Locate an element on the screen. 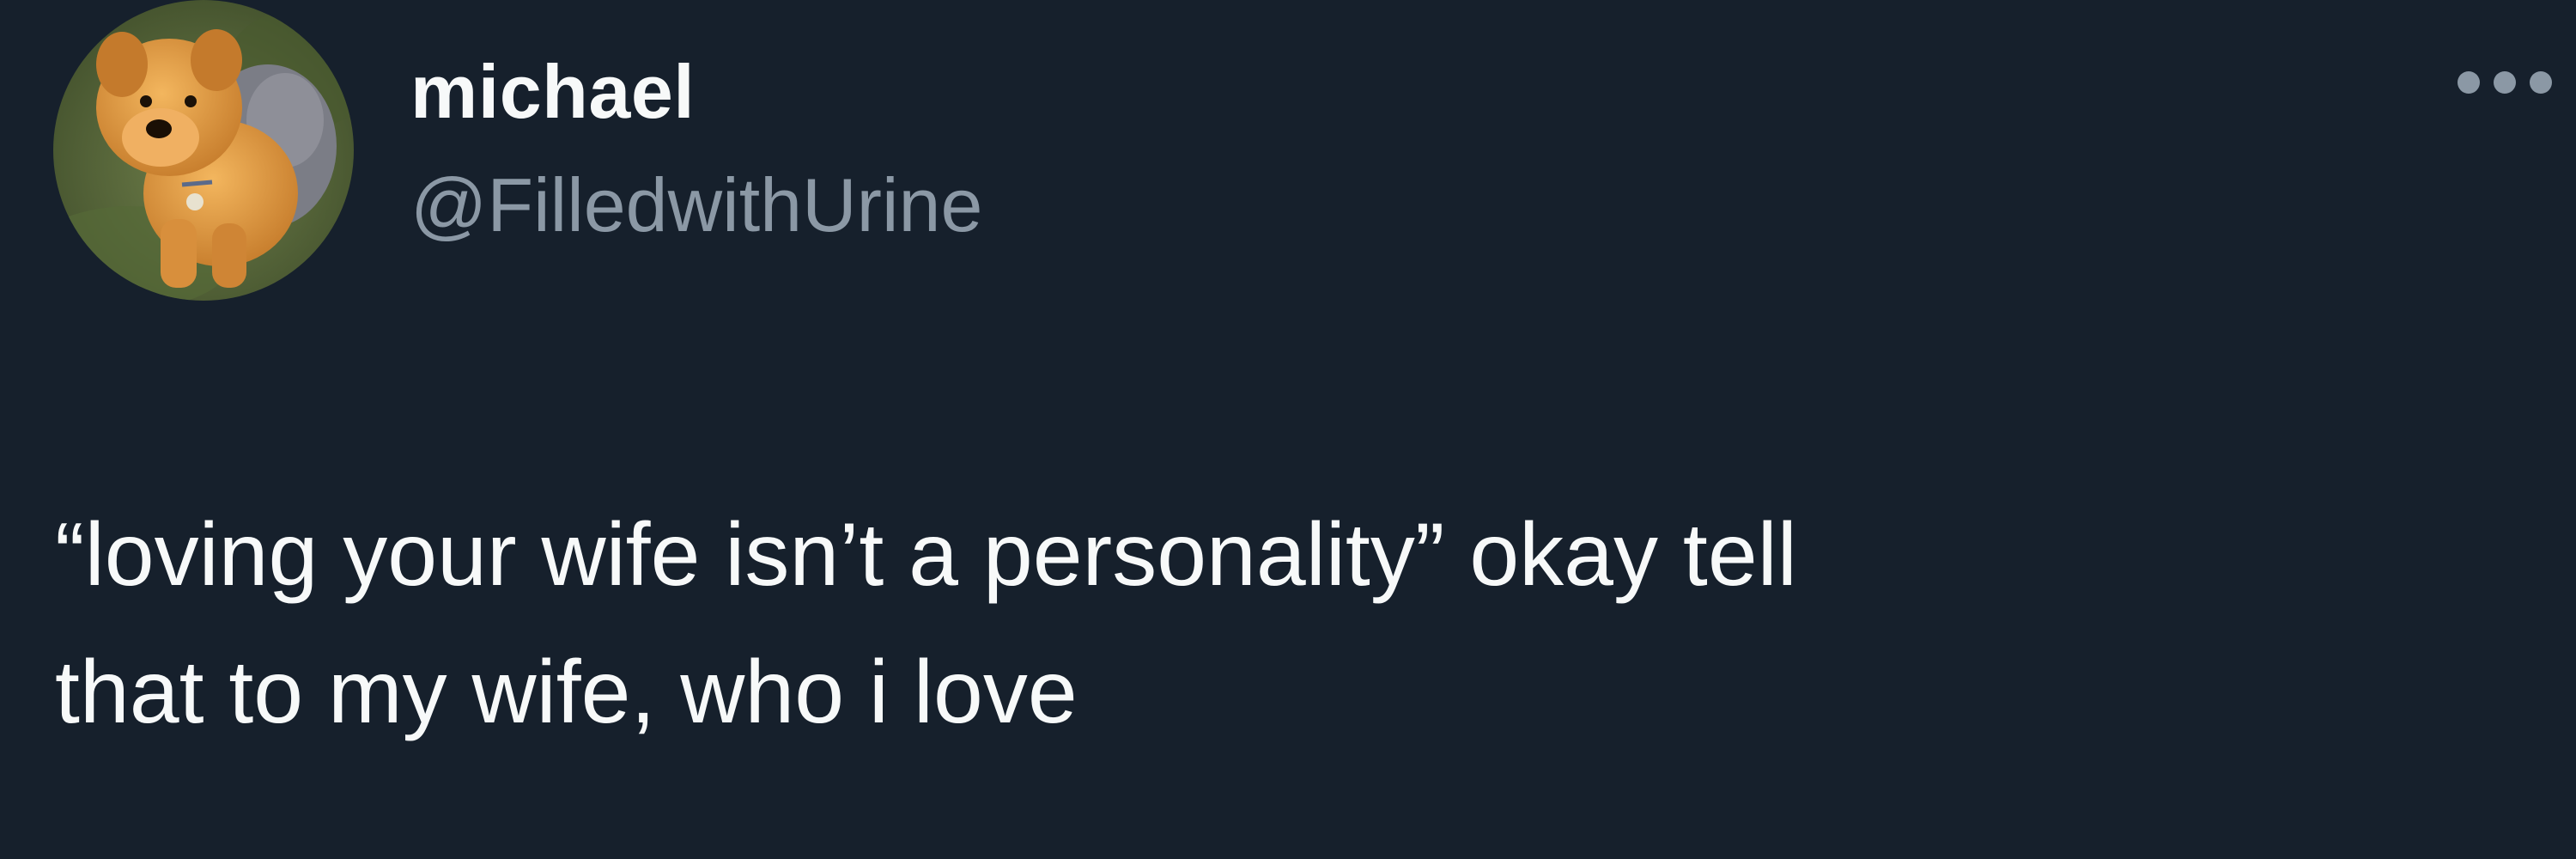 The image size is (2576, 859). avatar is located at coordinates (203, 151).